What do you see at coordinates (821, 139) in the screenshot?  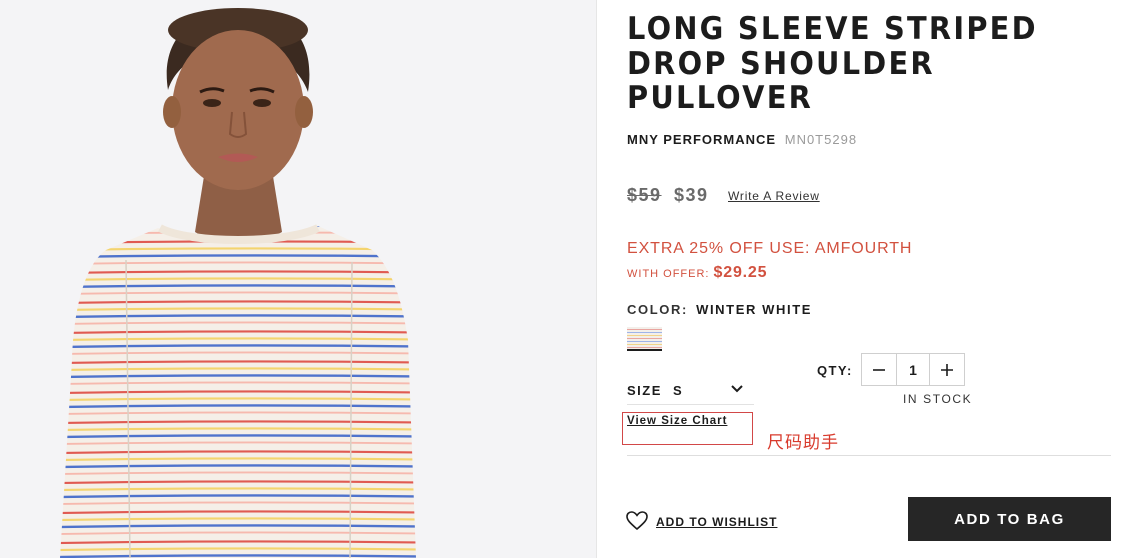 I see `product-sku: MN0T5298` at bounding box center [821, 139].